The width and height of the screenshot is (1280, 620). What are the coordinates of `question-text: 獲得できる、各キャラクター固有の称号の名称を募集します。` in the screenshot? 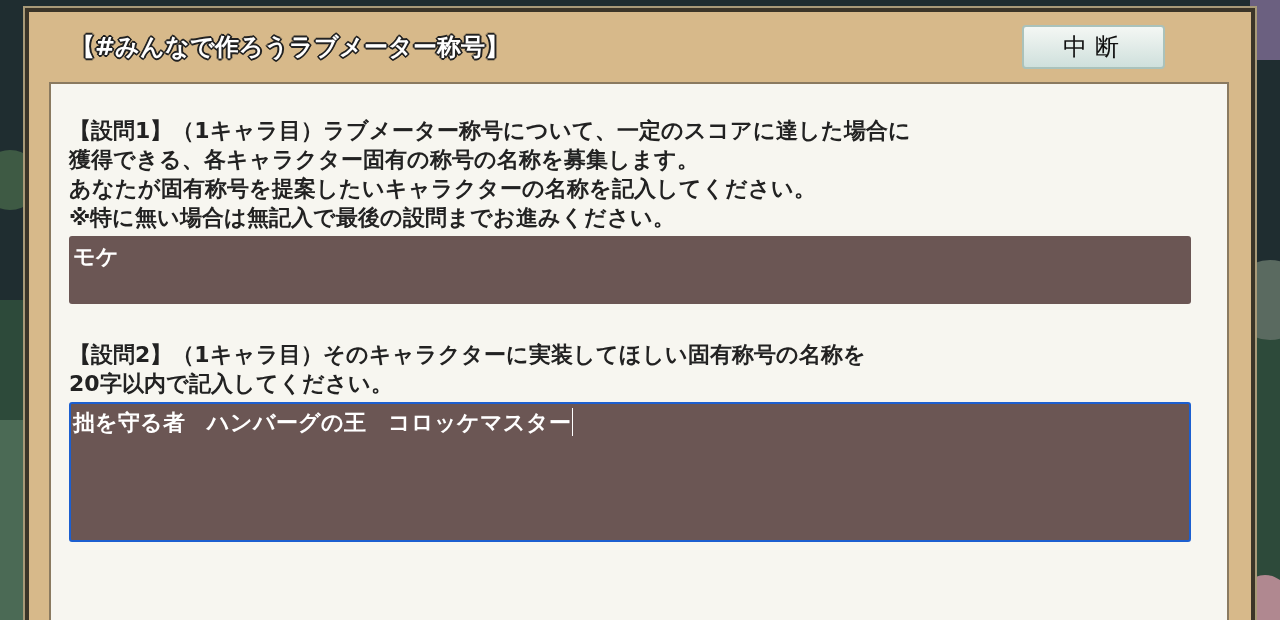 It's located at (384, 160).